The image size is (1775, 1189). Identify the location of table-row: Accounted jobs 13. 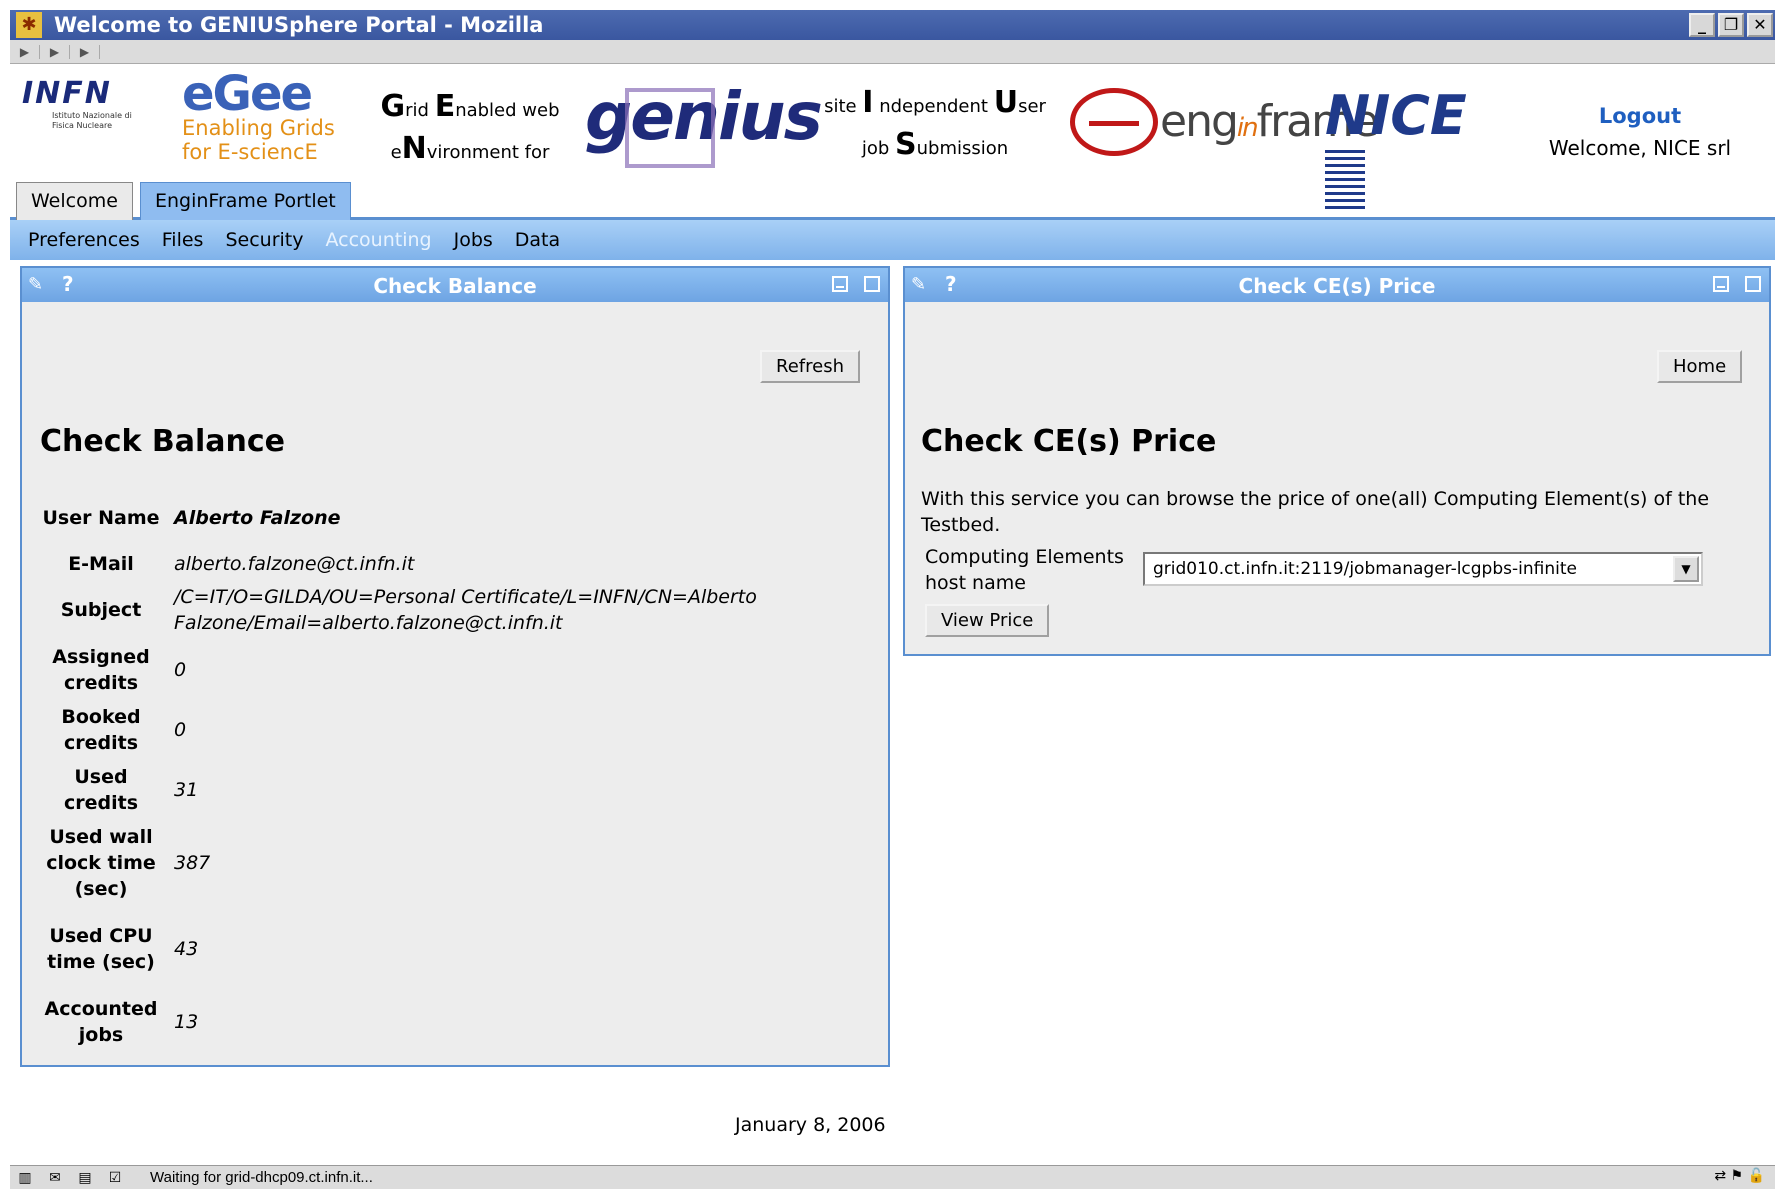
(121, 1022).